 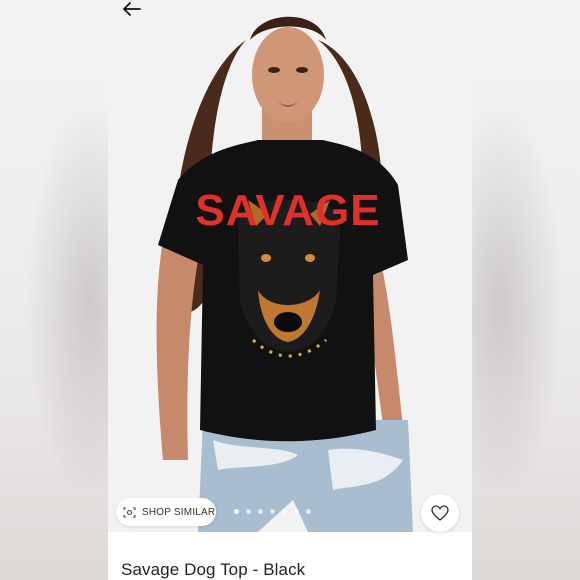 I want to click on arrow-left-icon, so click(x=132, y=9).